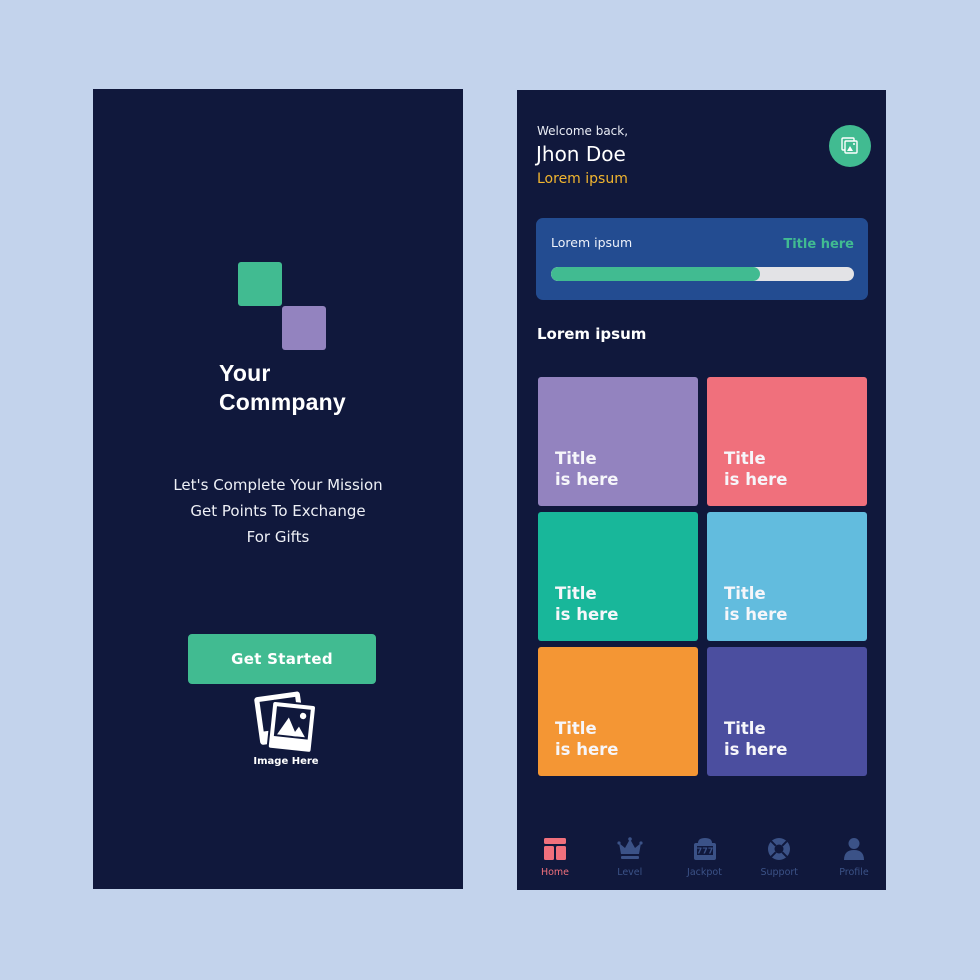 This screenshot has height=980, width=980. I want to click on user-subtitle: Lorem ipsum, so click(582, 179).